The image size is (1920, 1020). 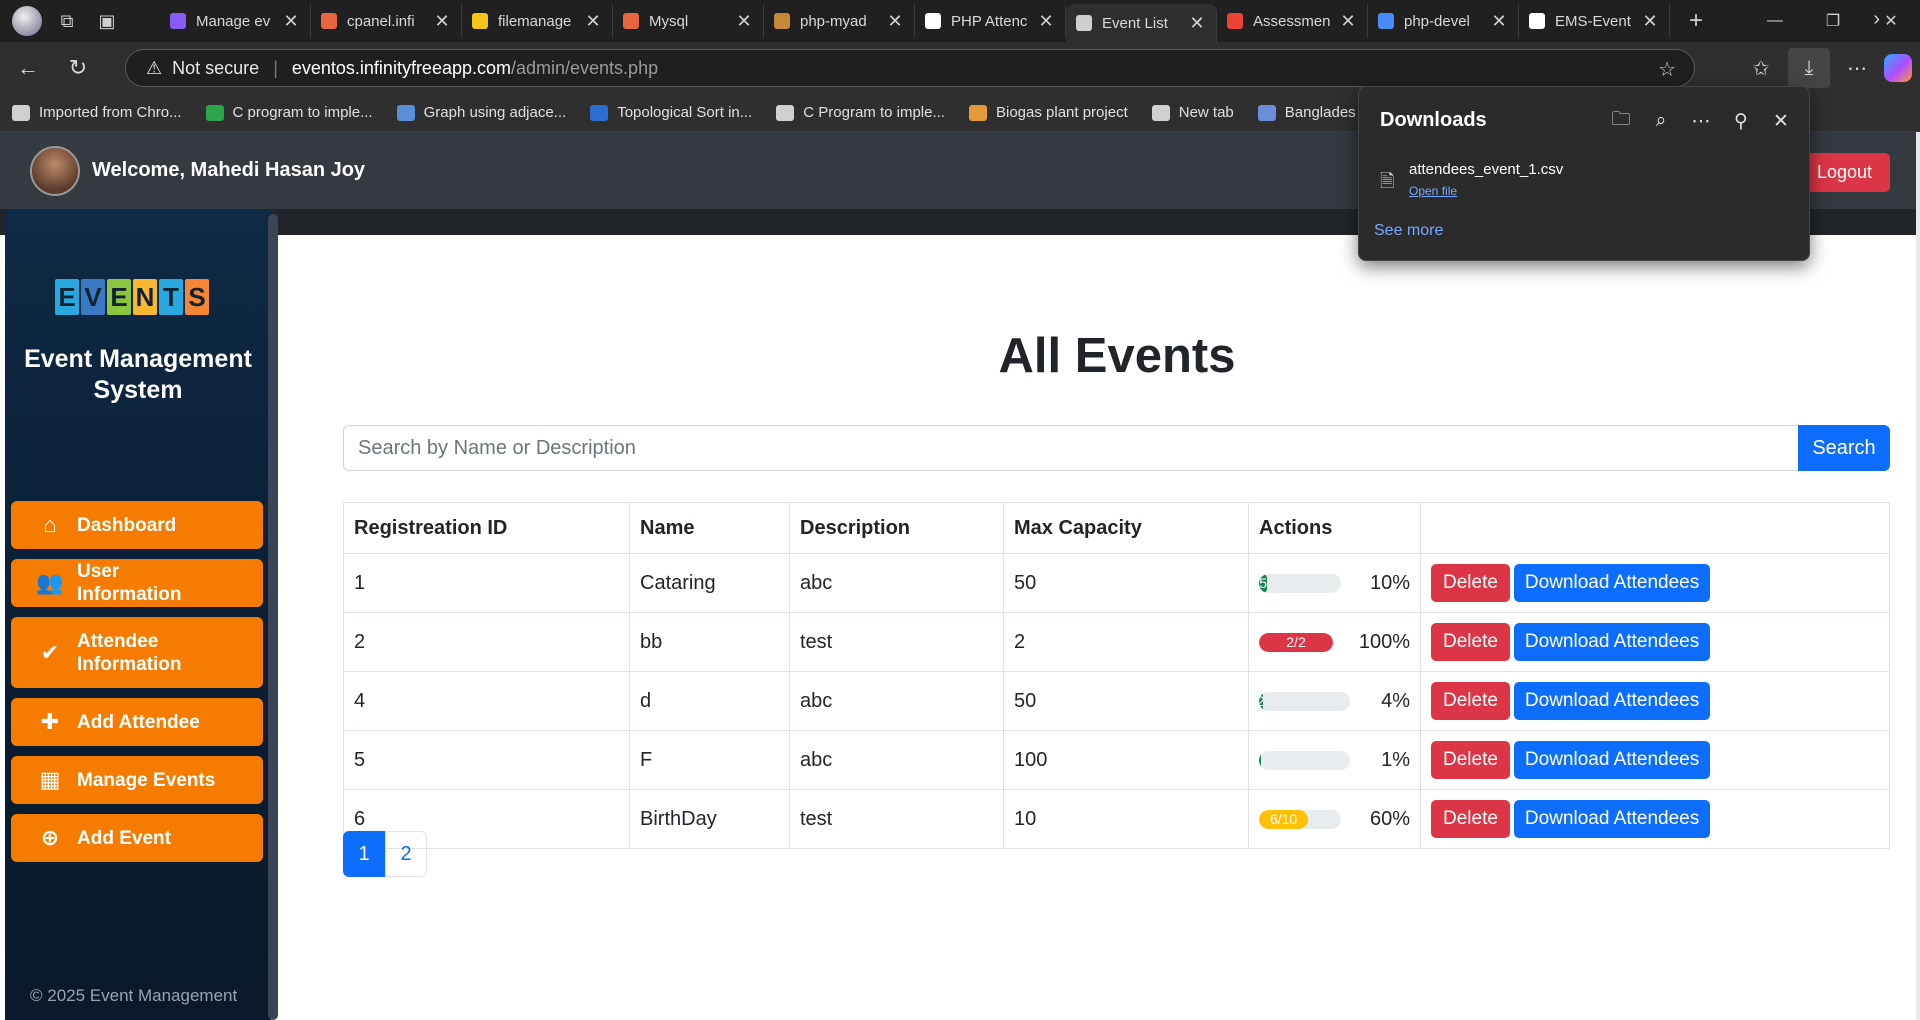 I want to click on browser-tab: Mysql ✕, so click(x=688, y=21).